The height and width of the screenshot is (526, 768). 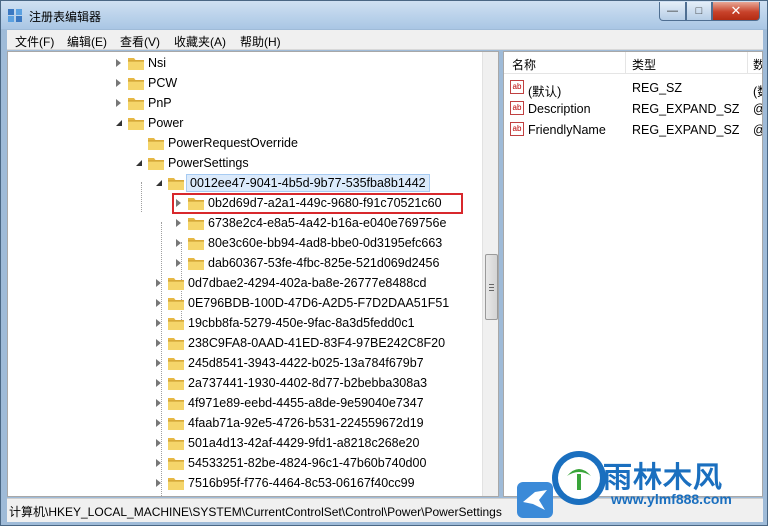 I want to click on value-name: FriendlyName, so click(x=567, y=130).